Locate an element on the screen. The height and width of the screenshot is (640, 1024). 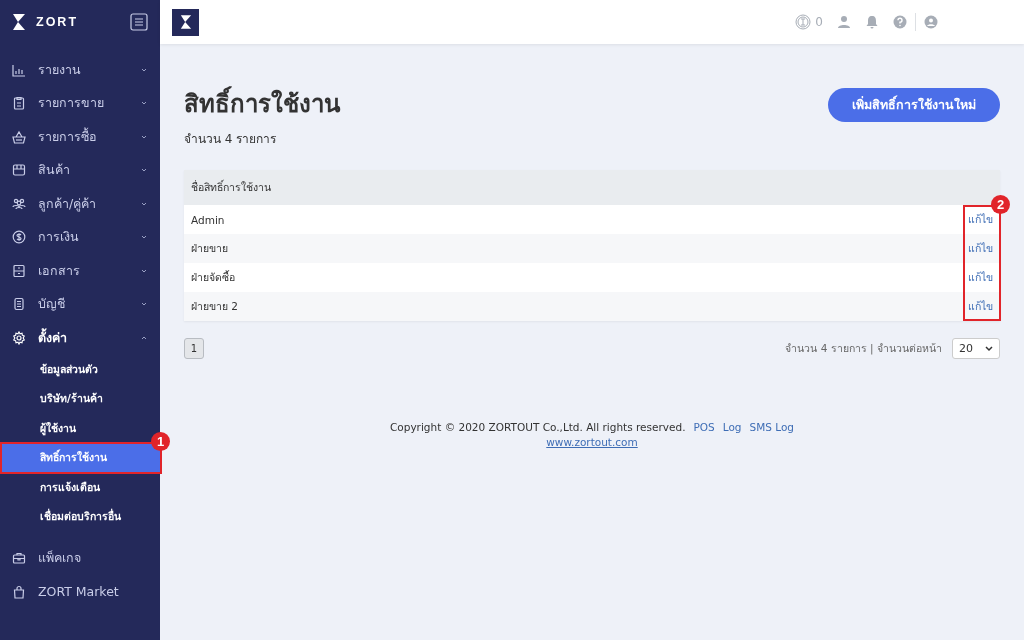
footer-link: Log is located at coordinates (732, 427).